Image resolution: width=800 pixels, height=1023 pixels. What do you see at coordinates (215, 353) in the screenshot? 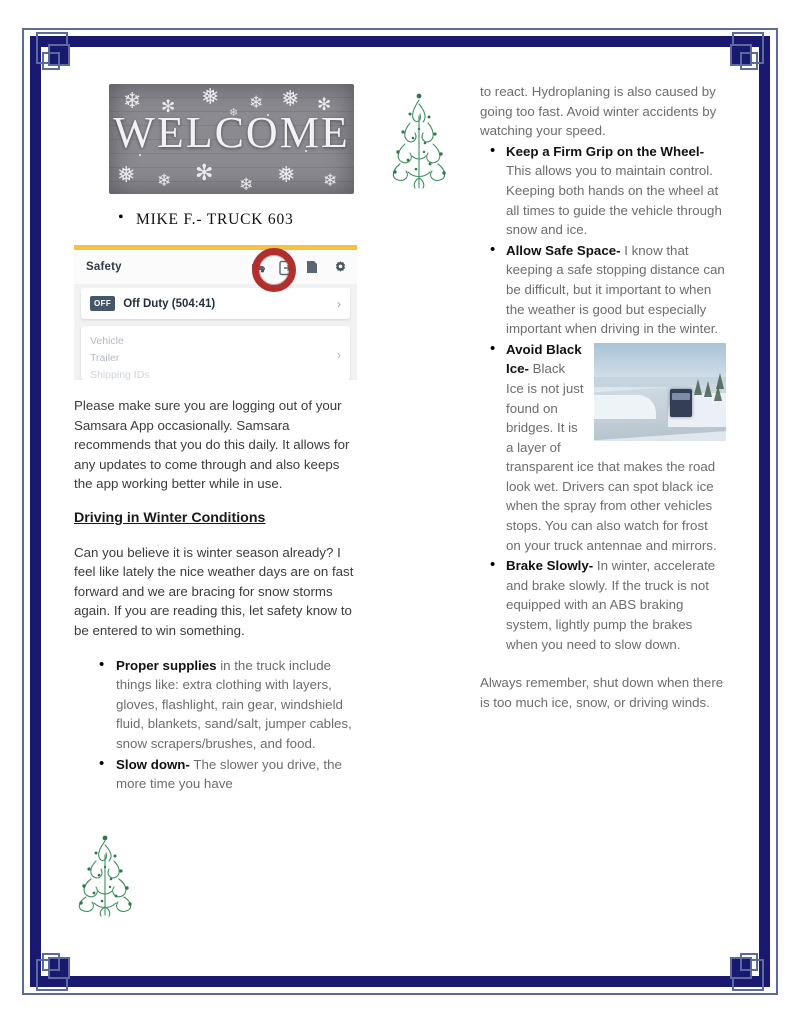
I see `vehicle-ids-card: Vehicle Trailer Shipping IDs ›` at bounding box center [215, 353].